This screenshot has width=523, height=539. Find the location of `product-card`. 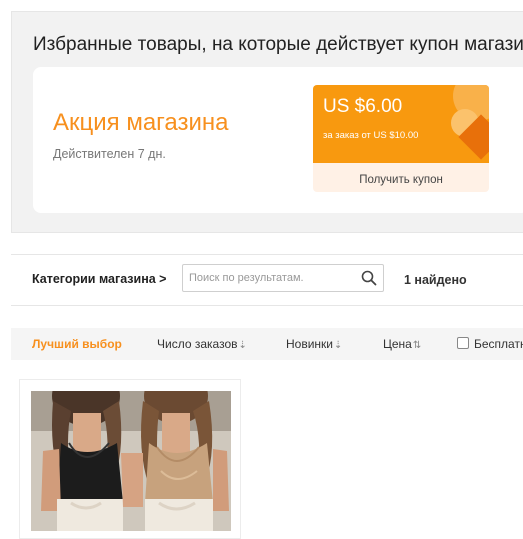

product-card is located at coordinates (130, 459).